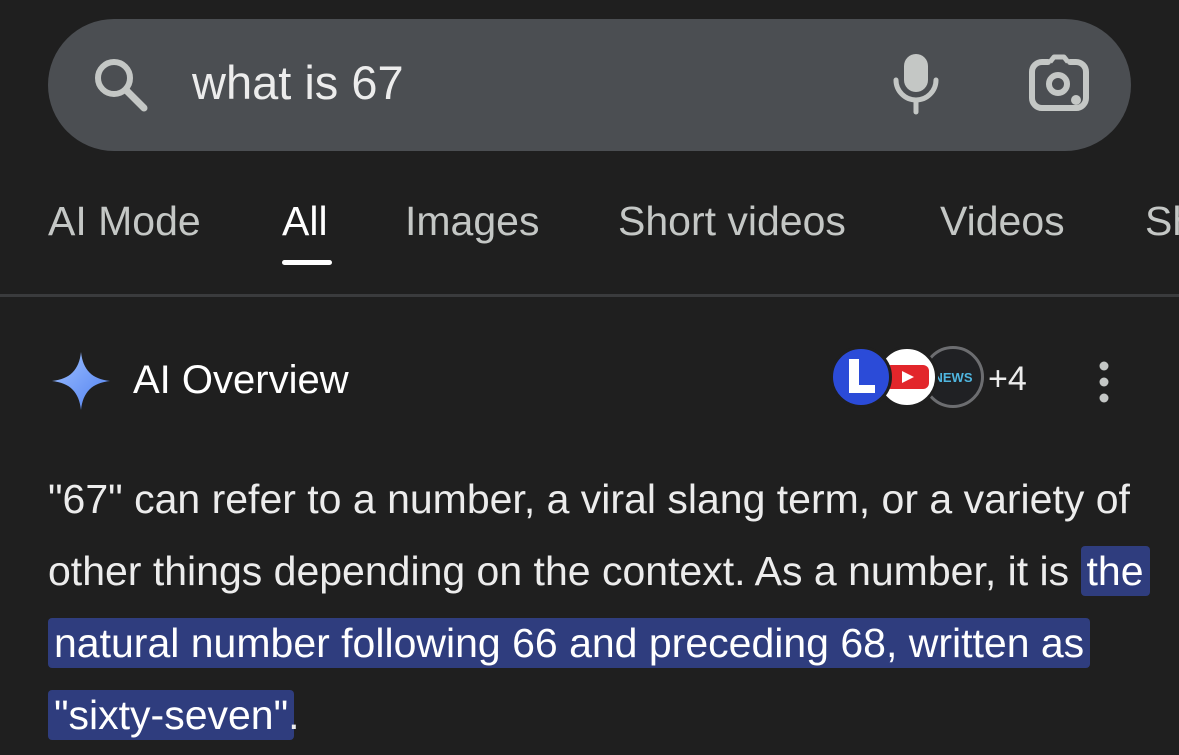 The height and width of the screenshot is (755, 1179). What do you see at coordinates (472, 221) in the screenshot?
I see `tab-images: Images` at bounding box center [472, 221].